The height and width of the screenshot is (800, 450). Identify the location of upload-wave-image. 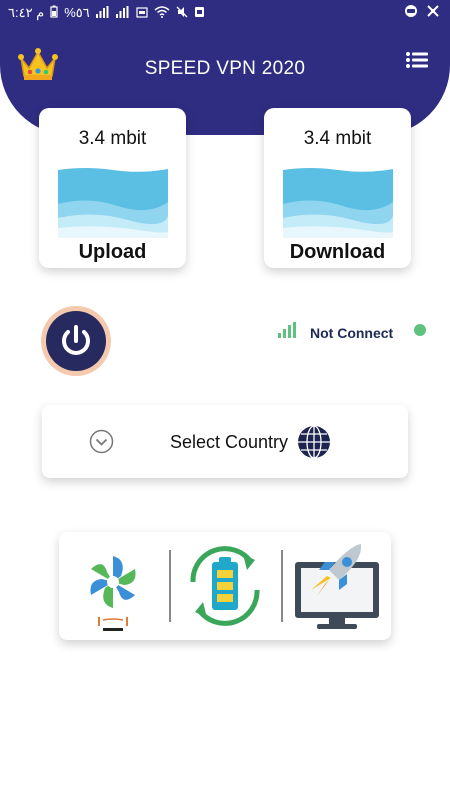
(114, 202).